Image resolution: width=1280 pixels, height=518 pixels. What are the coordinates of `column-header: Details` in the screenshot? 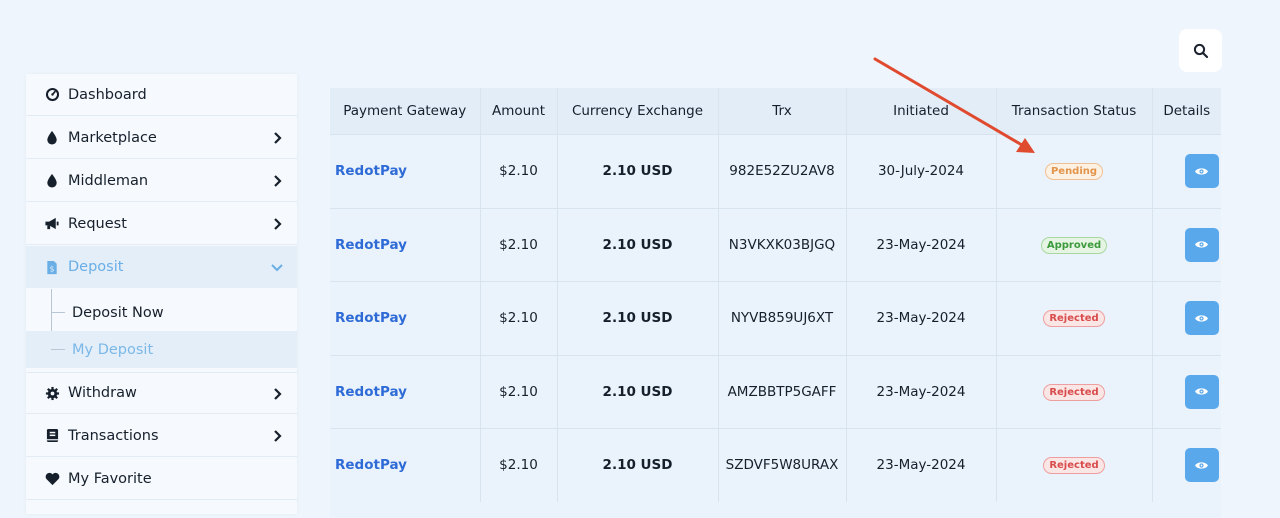 It's located at (1186, 111).